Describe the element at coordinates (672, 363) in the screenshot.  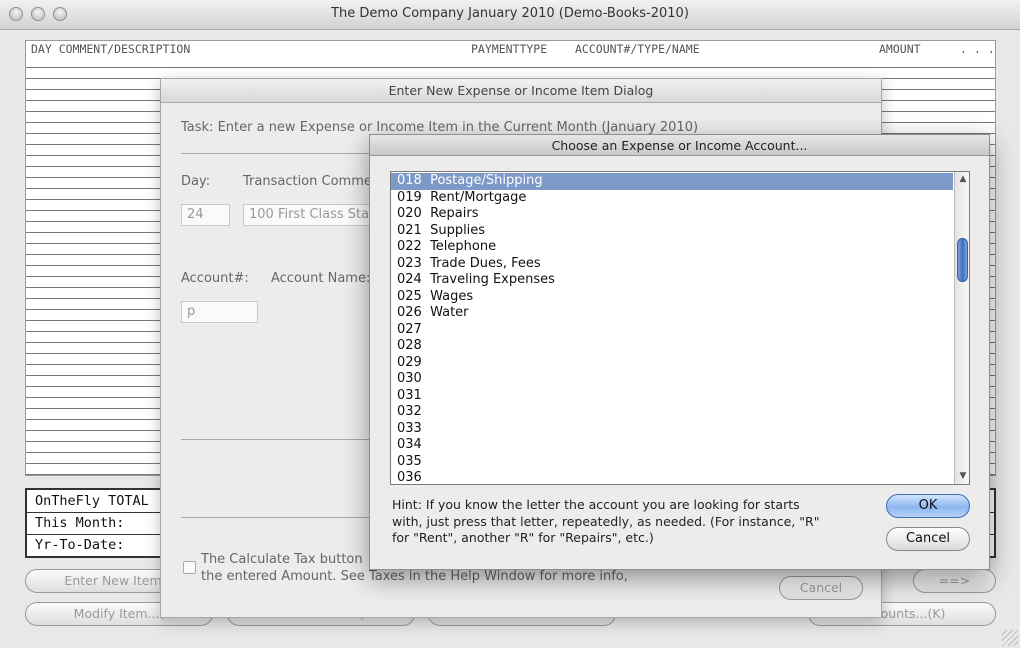
I see `account-option: 029` at that location.